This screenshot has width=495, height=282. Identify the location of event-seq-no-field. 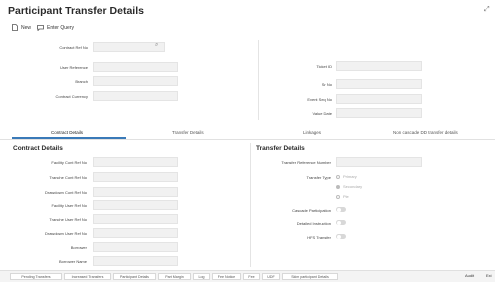
(379, 99).